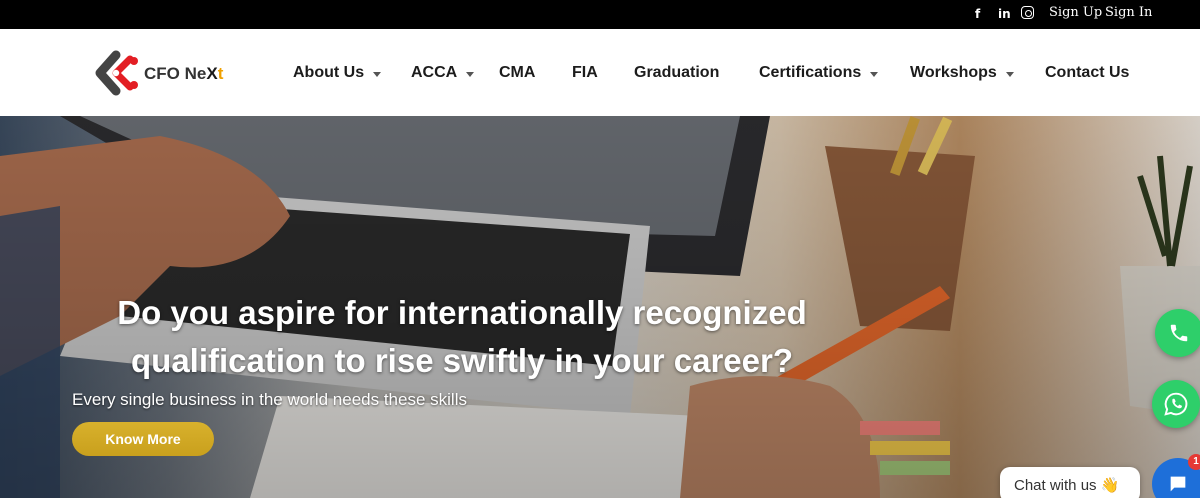 The image size is (1200, 498). I want to click on nav-label: Certifications, so click(810, 72).